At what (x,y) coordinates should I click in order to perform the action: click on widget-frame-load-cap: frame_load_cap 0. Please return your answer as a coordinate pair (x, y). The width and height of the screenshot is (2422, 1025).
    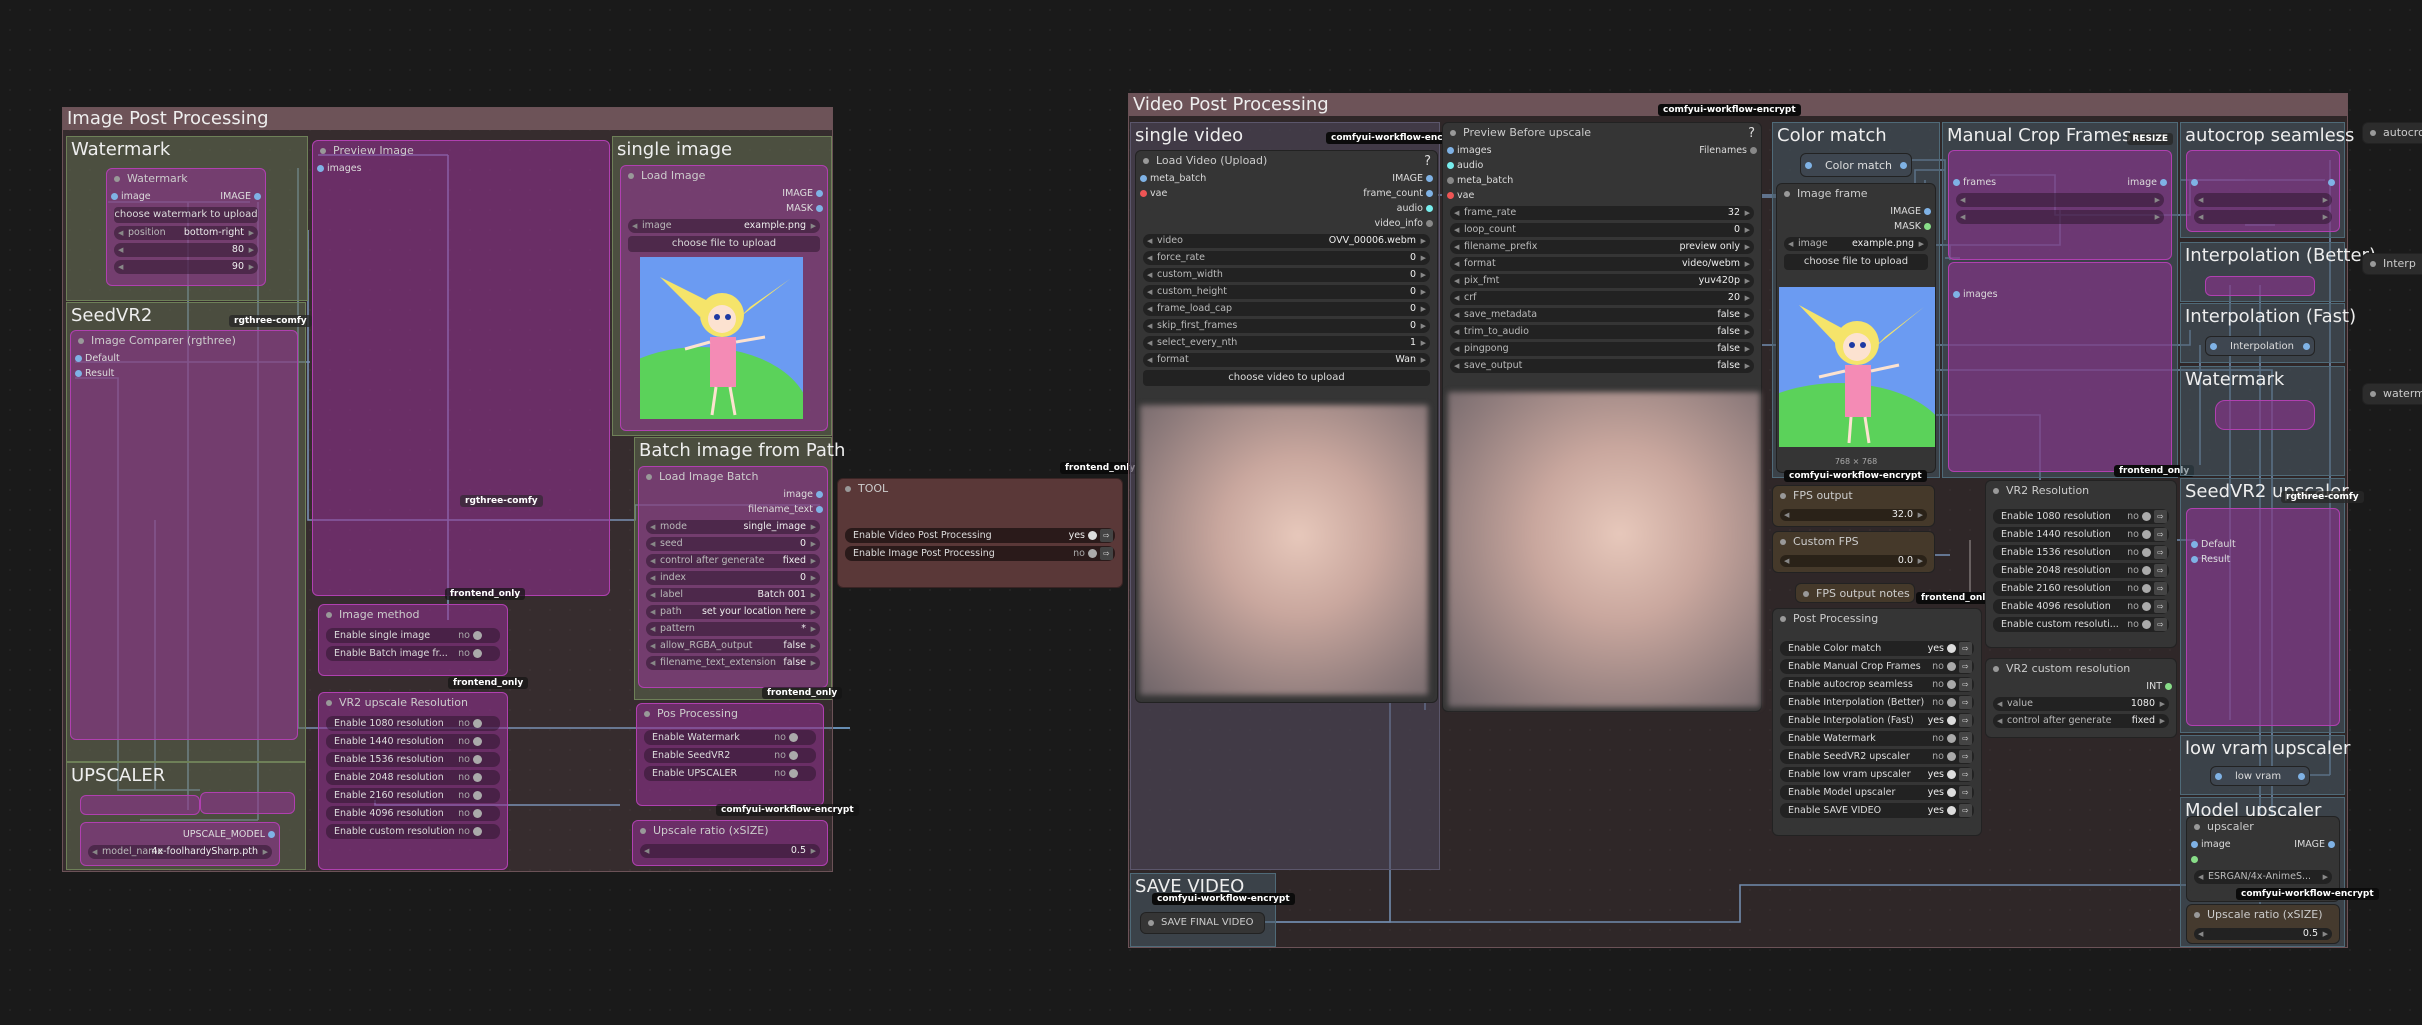
    Looking at the image, I should click on (1286, 309).